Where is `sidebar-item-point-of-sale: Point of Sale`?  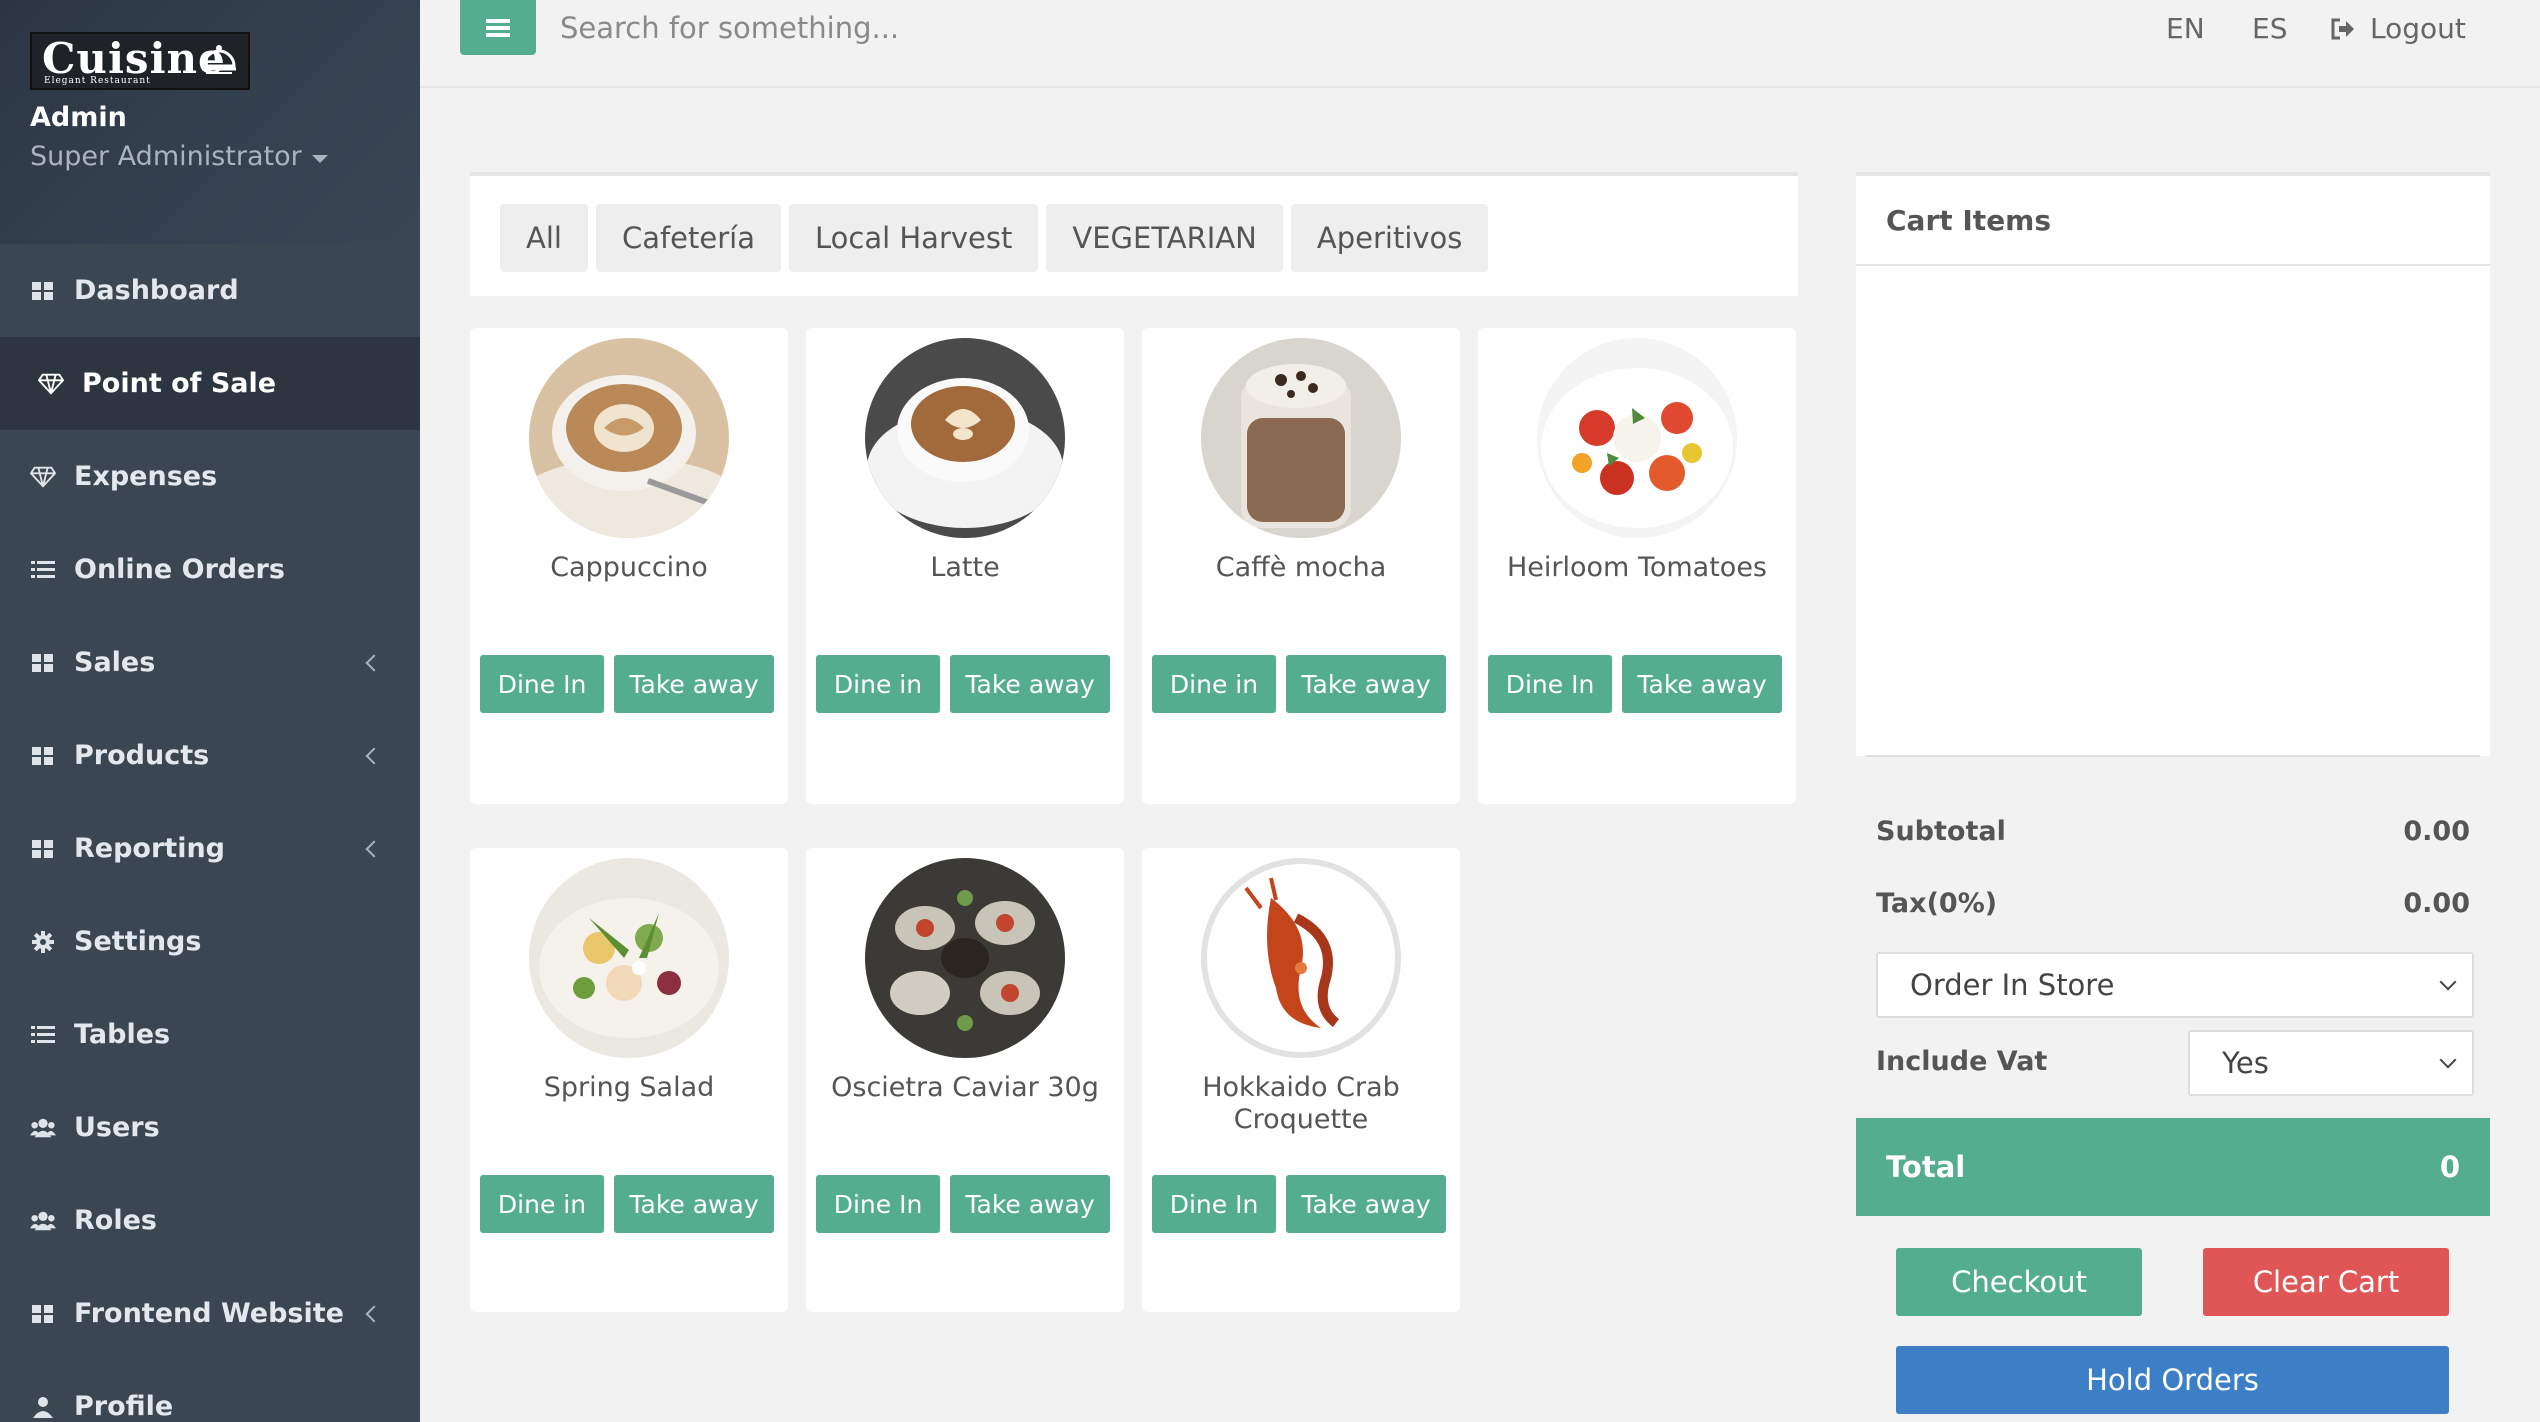
sidebar-item-point-of-sale: Point of Sale is located at coordinates (210, 383).